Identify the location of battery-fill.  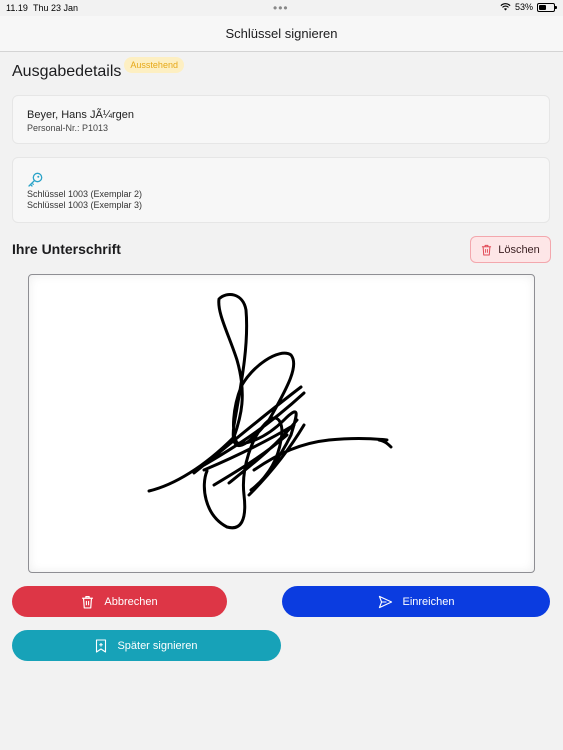
(543, 7).